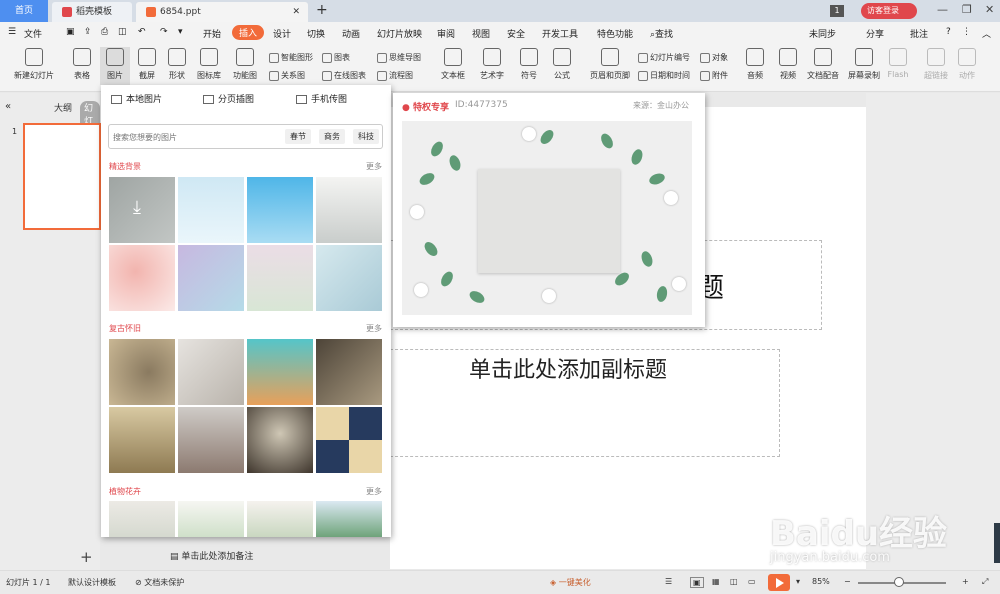 The height and width of the screenshot is (594, 1000). Describe the element at coordinates (942, 9) in the screenshot. I see `minimize-icon: —` at that location.